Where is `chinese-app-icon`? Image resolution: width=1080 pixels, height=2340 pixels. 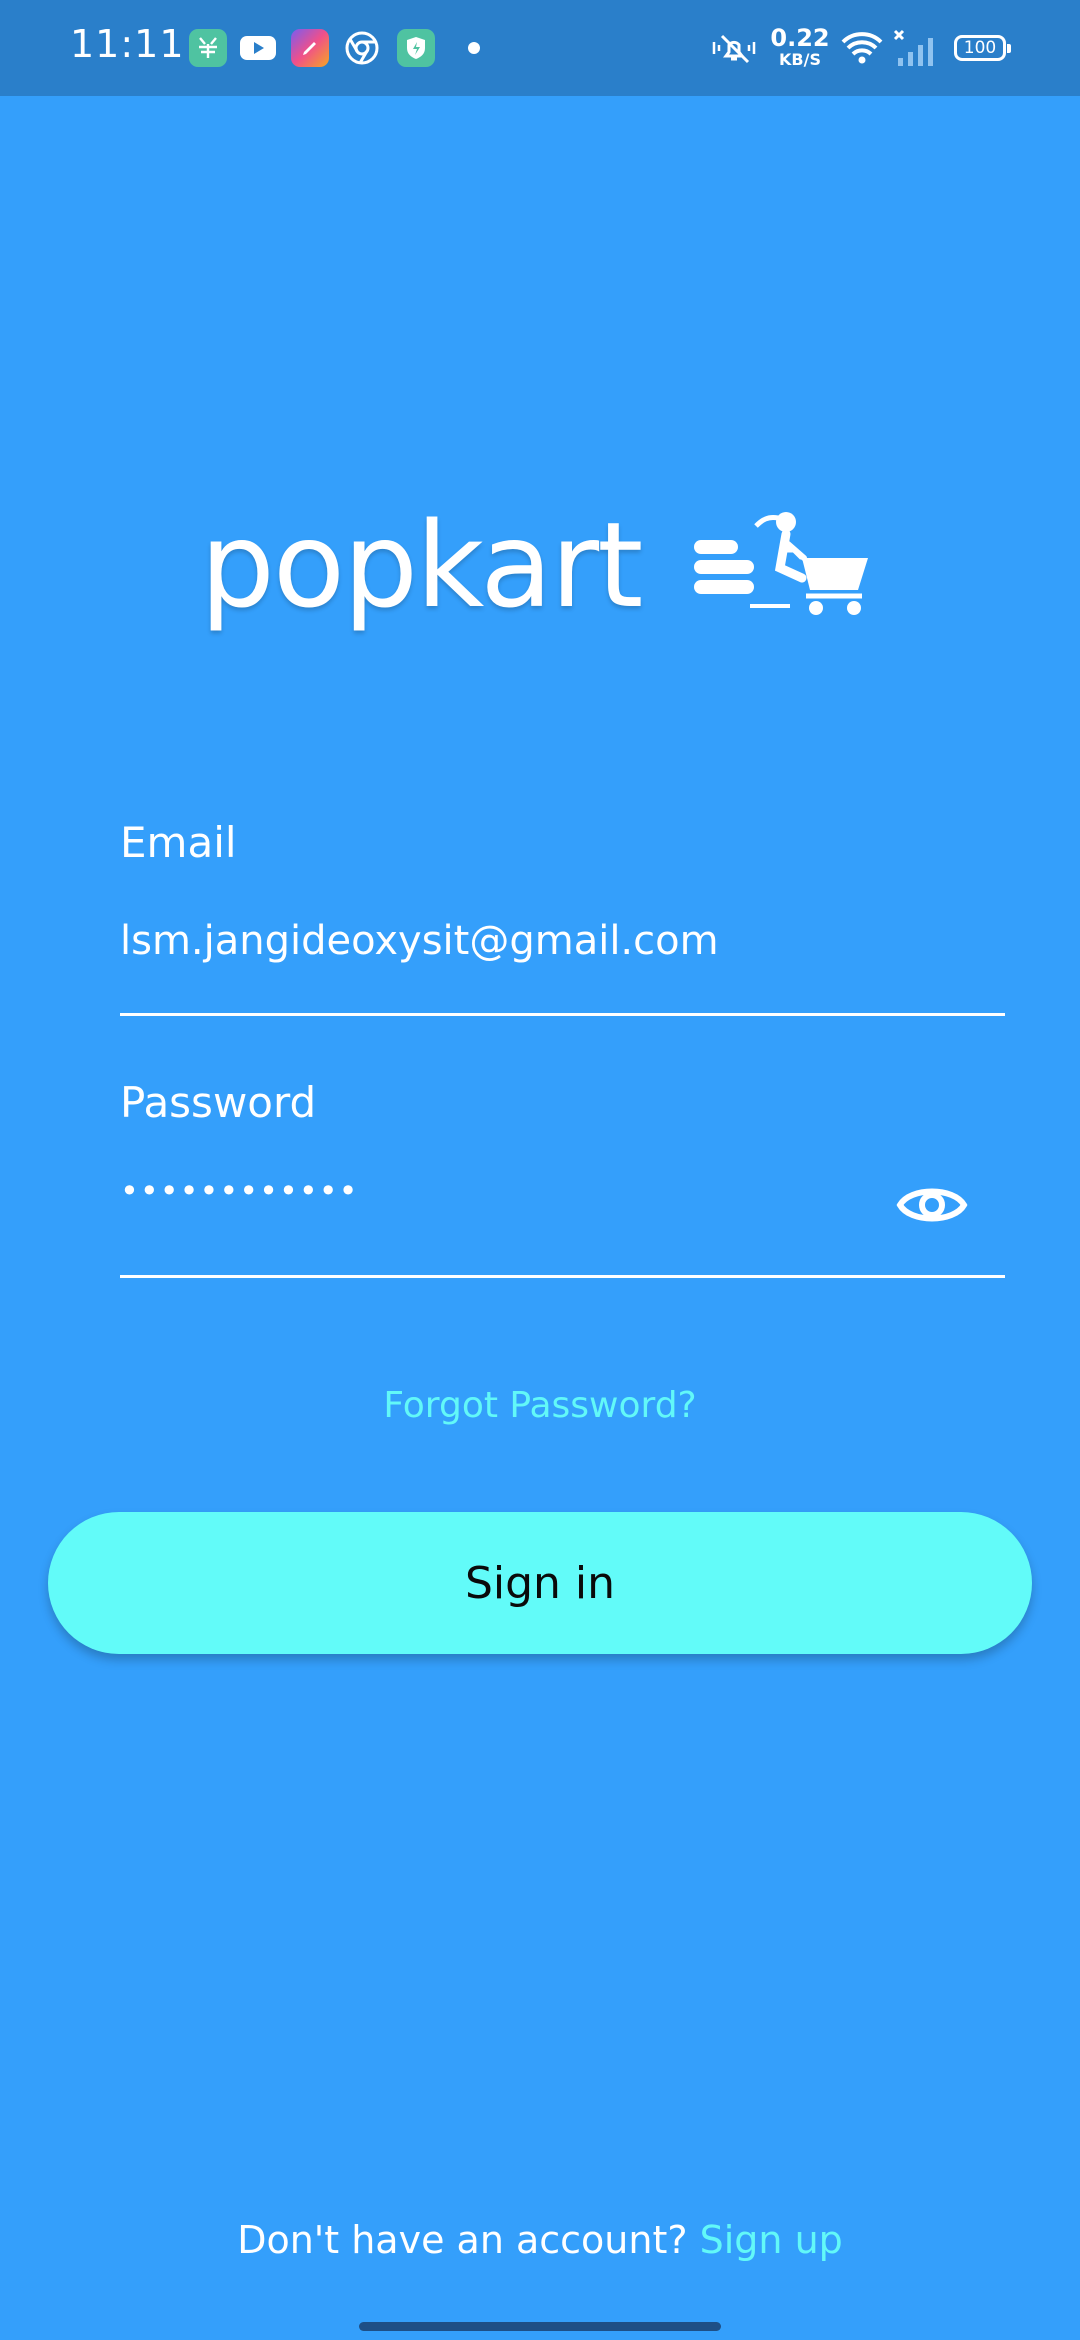
chinese-app-icon is located at coordinates (208, 48).